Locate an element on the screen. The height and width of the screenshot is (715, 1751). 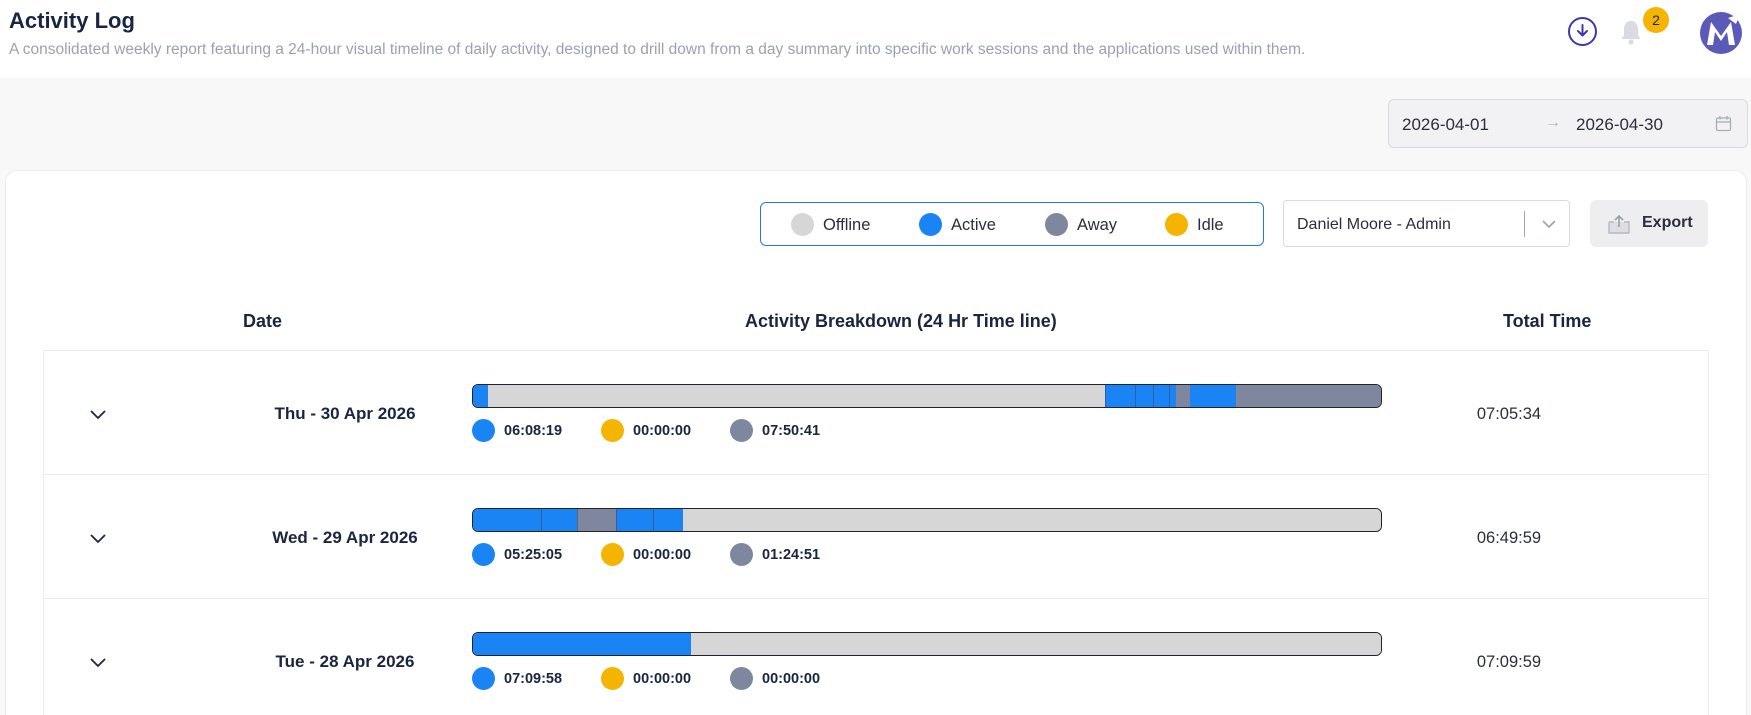
date-range-picker: 2026-04-01 → 2026-04-30 is located at coordinates (1568, 123).